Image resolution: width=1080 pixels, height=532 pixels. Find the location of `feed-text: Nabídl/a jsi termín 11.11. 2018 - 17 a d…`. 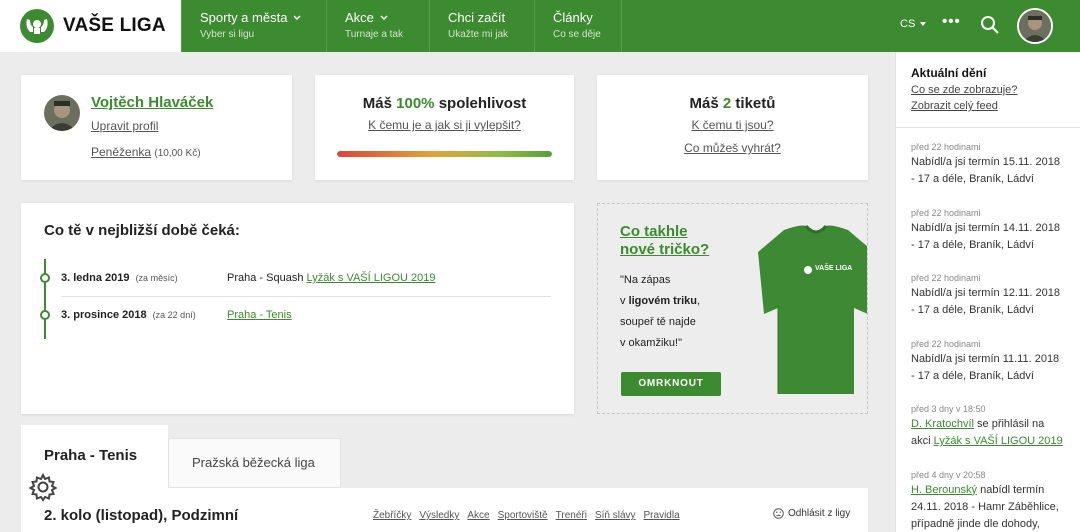

feed-text: Nabídl/a jsi termín 11.11. 2018 - 17 a d… is located at coordinates (985, 367).